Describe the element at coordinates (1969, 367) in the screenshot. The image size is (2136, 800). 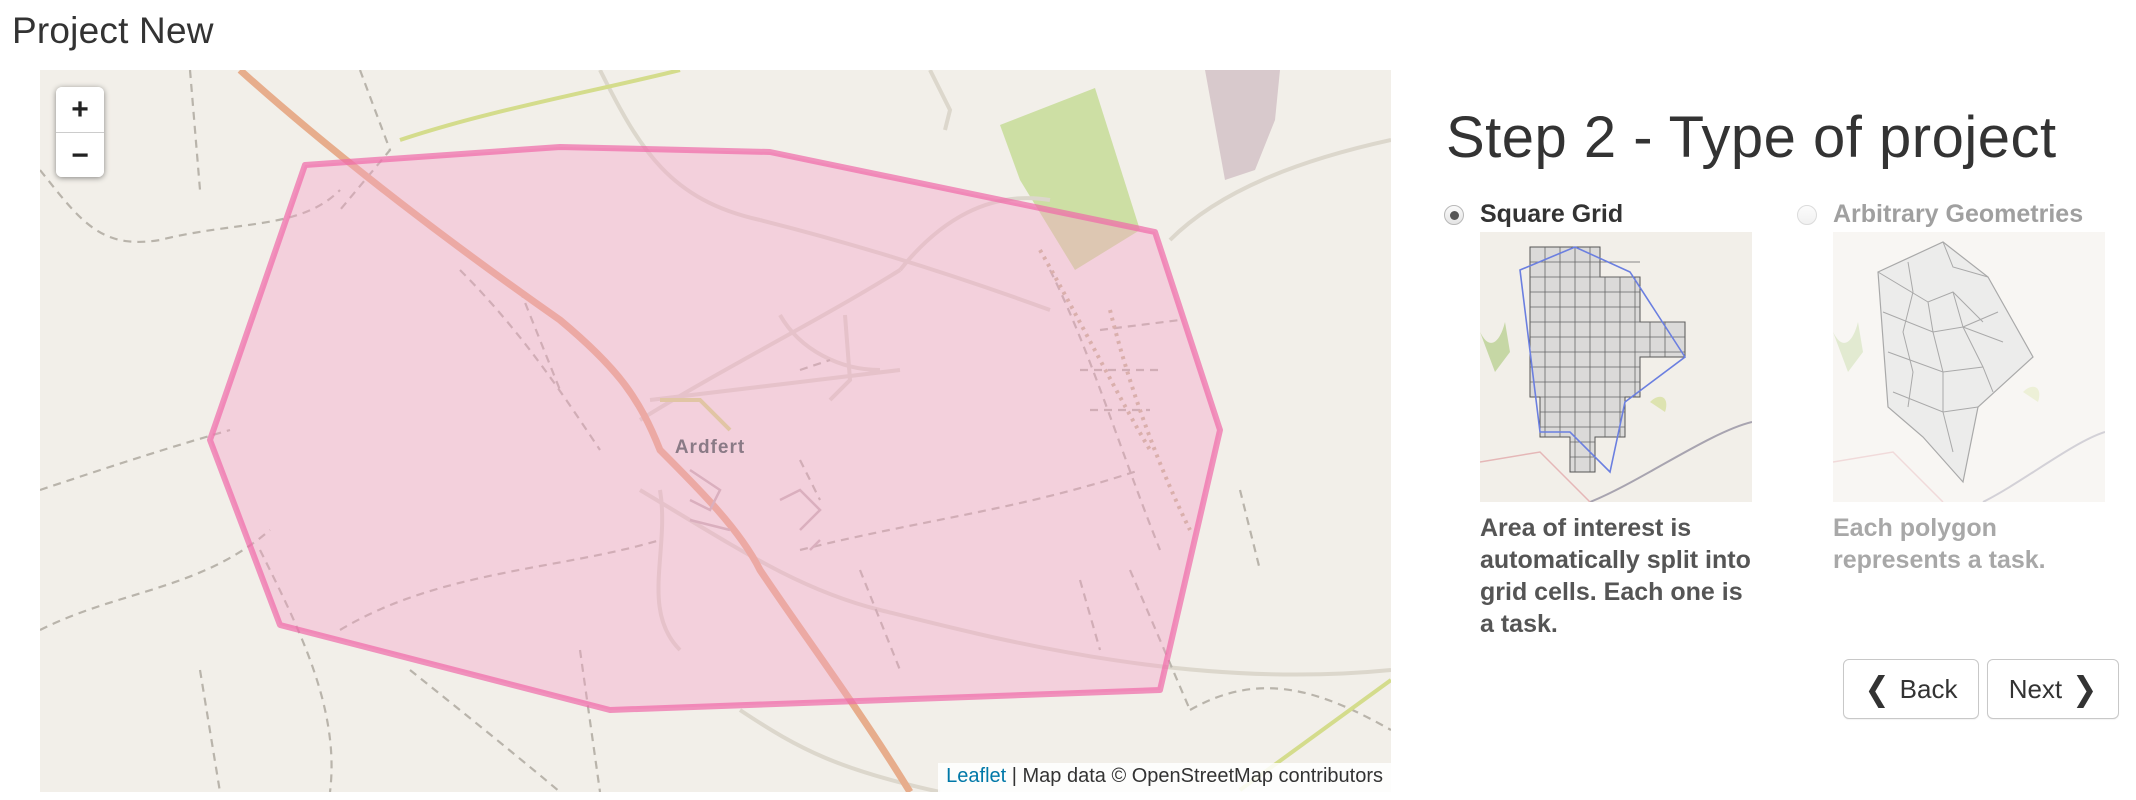
I see `arbitrary-geometries-preview-icon` at that location.